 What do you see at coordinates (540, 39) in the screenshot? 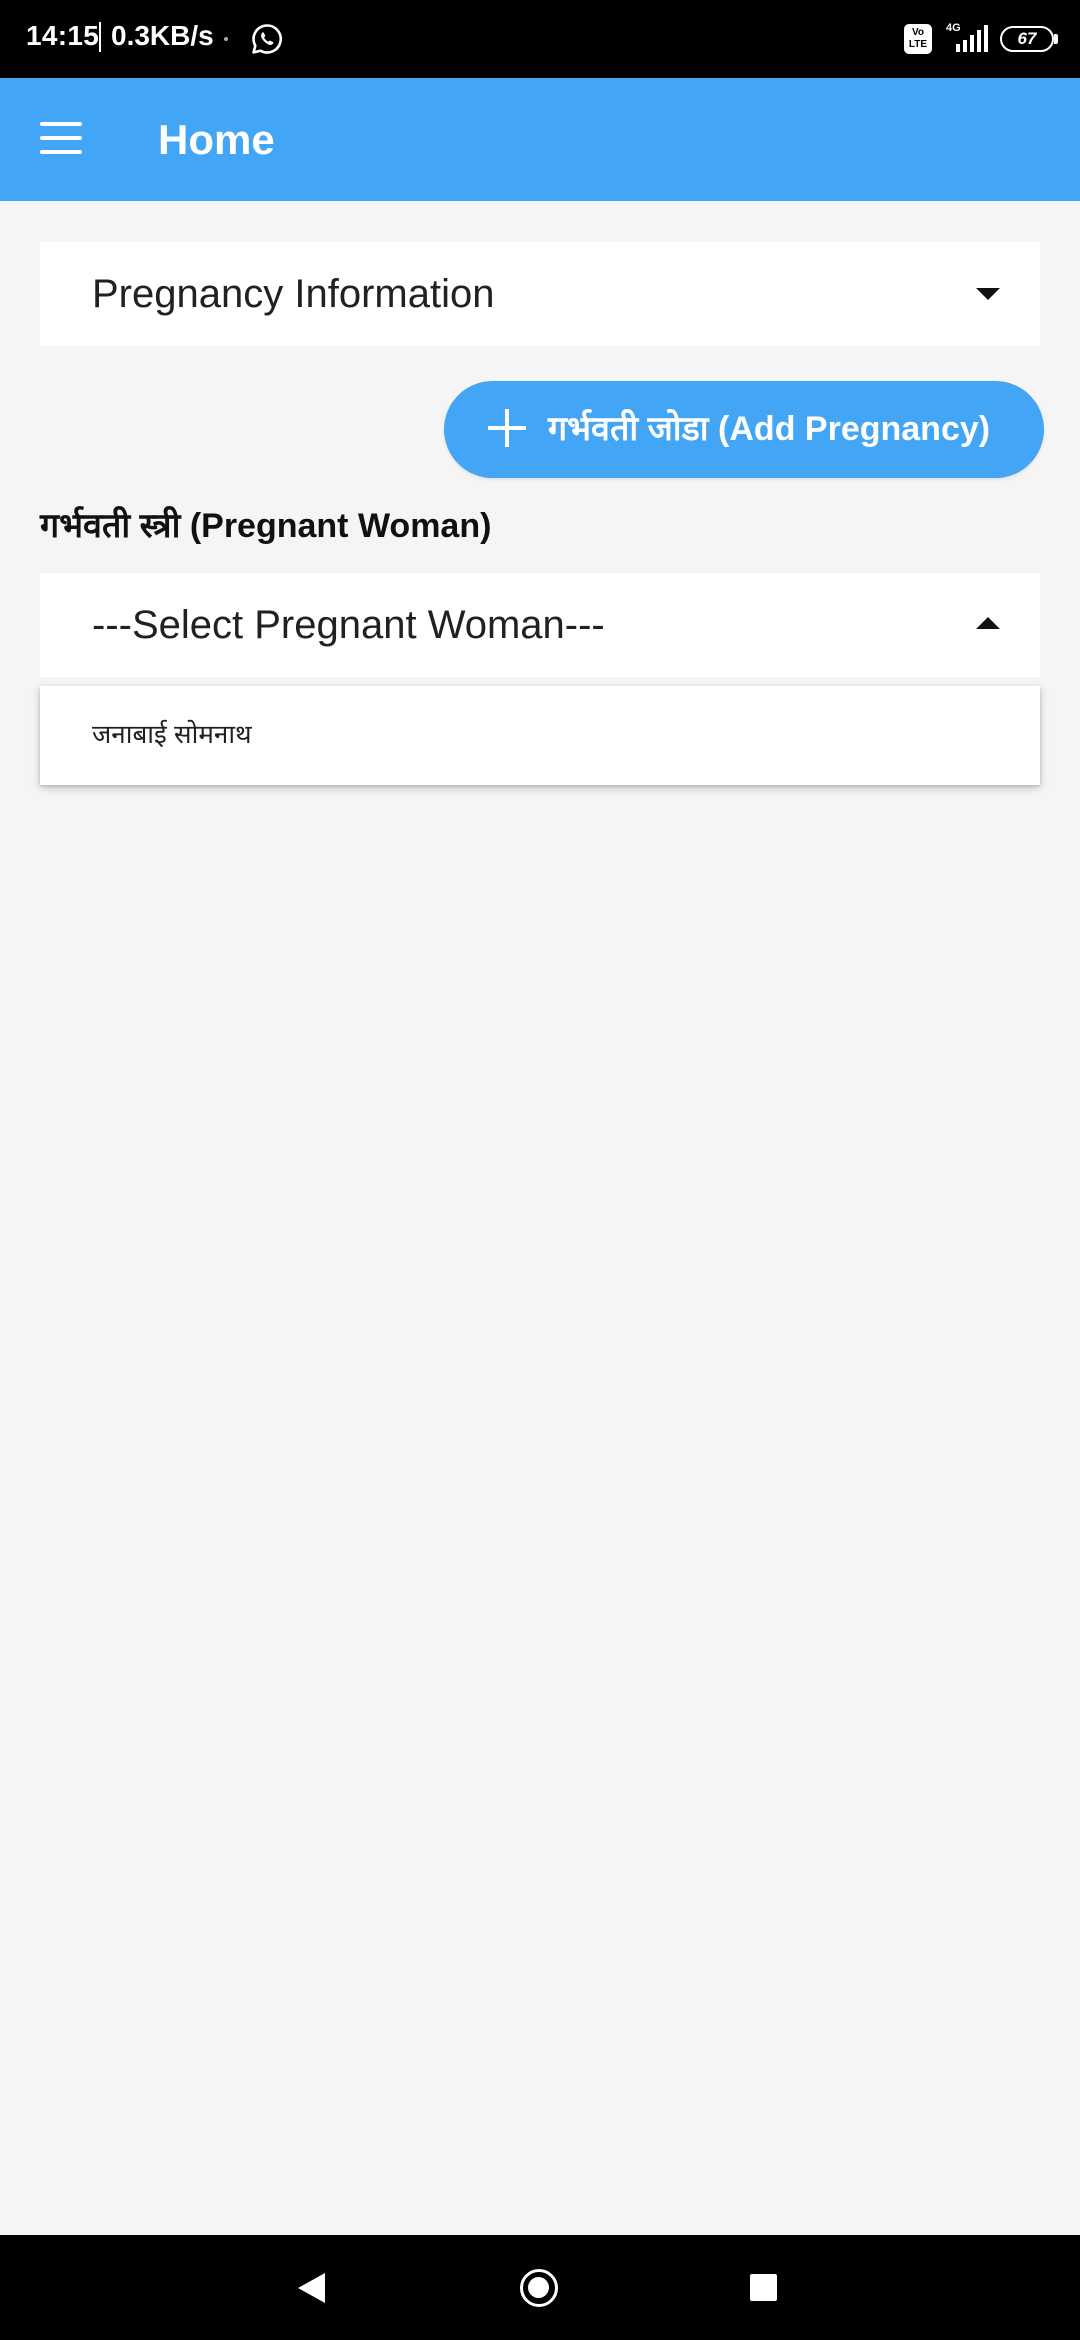
I see `status-bar: 14:15 0.3KB/s Vo LTE 4G 67` at bounding box center [540, 39].